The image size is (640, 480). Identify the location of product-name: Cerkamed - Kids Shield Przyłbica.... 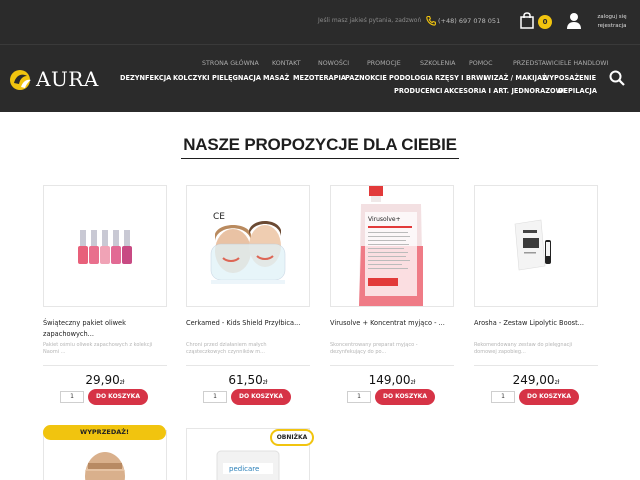
(248, 323).